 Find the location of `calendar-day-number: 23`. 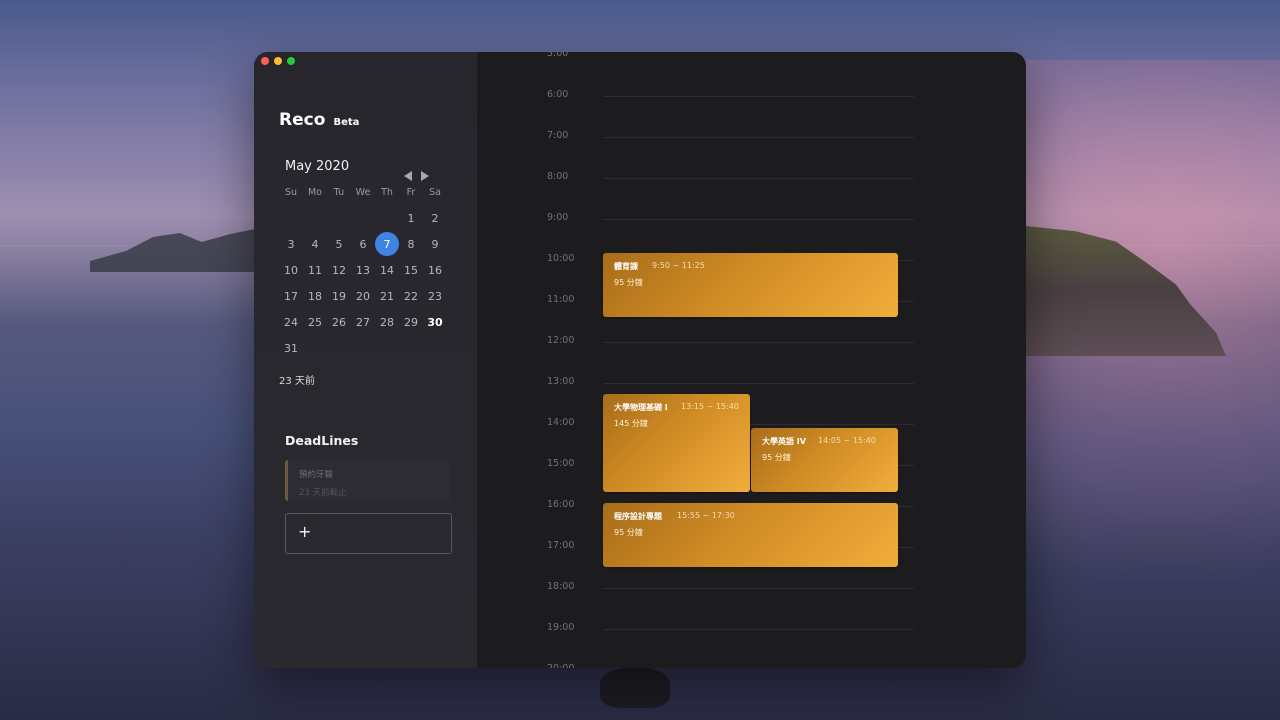

calendar-day-number: 23 is located at coordinates (435, 296).